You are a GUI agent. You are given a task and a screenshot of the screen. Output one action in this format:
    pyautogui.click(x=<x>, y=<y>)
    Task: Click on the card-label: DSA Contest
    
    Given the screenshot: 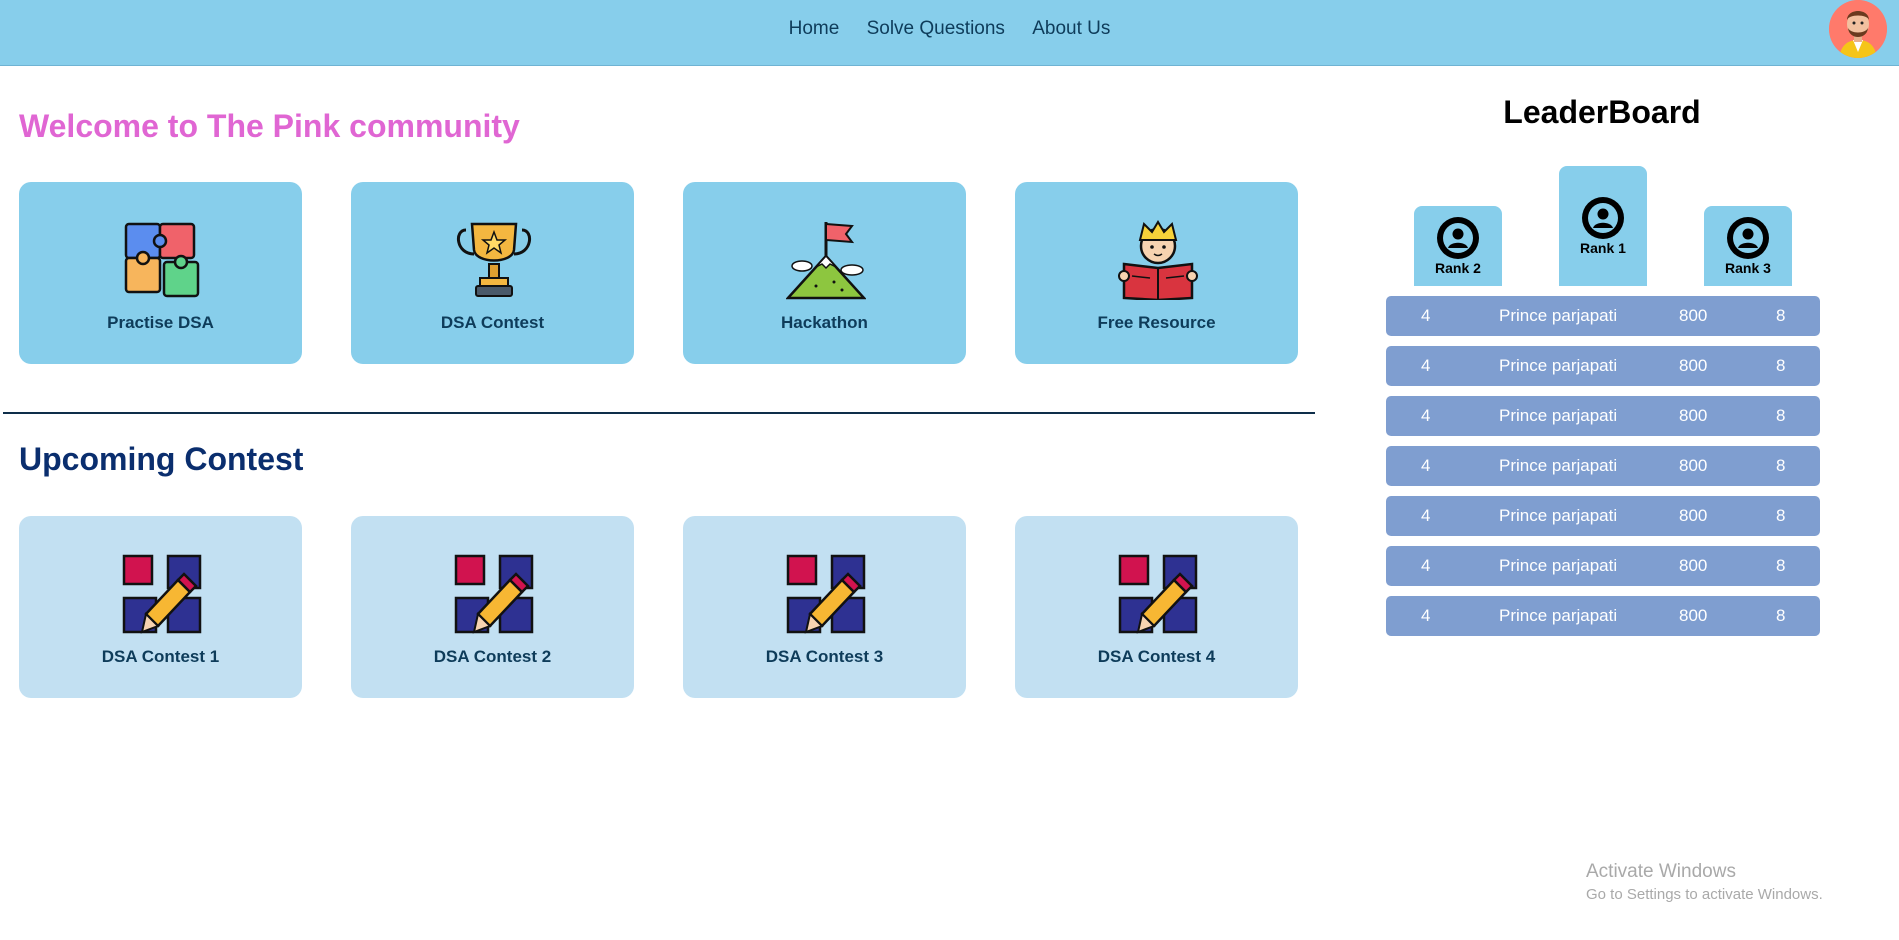 What is the action you would take?
    pyautogui.click(x=492, y=322)
    